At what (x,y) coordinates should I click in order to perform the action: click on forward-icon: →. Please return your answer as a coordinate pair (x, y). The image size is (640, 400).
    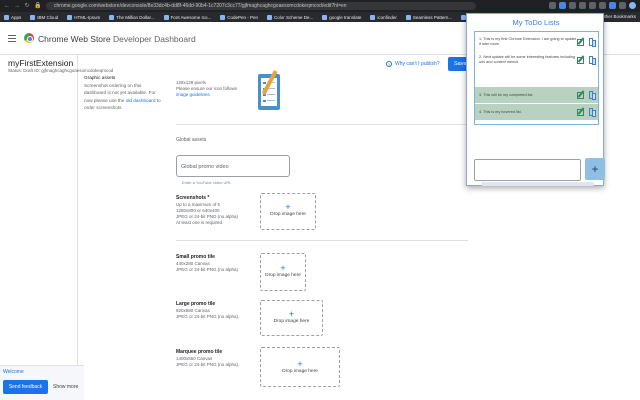
    Looking at the image, I should click on (17, 6).